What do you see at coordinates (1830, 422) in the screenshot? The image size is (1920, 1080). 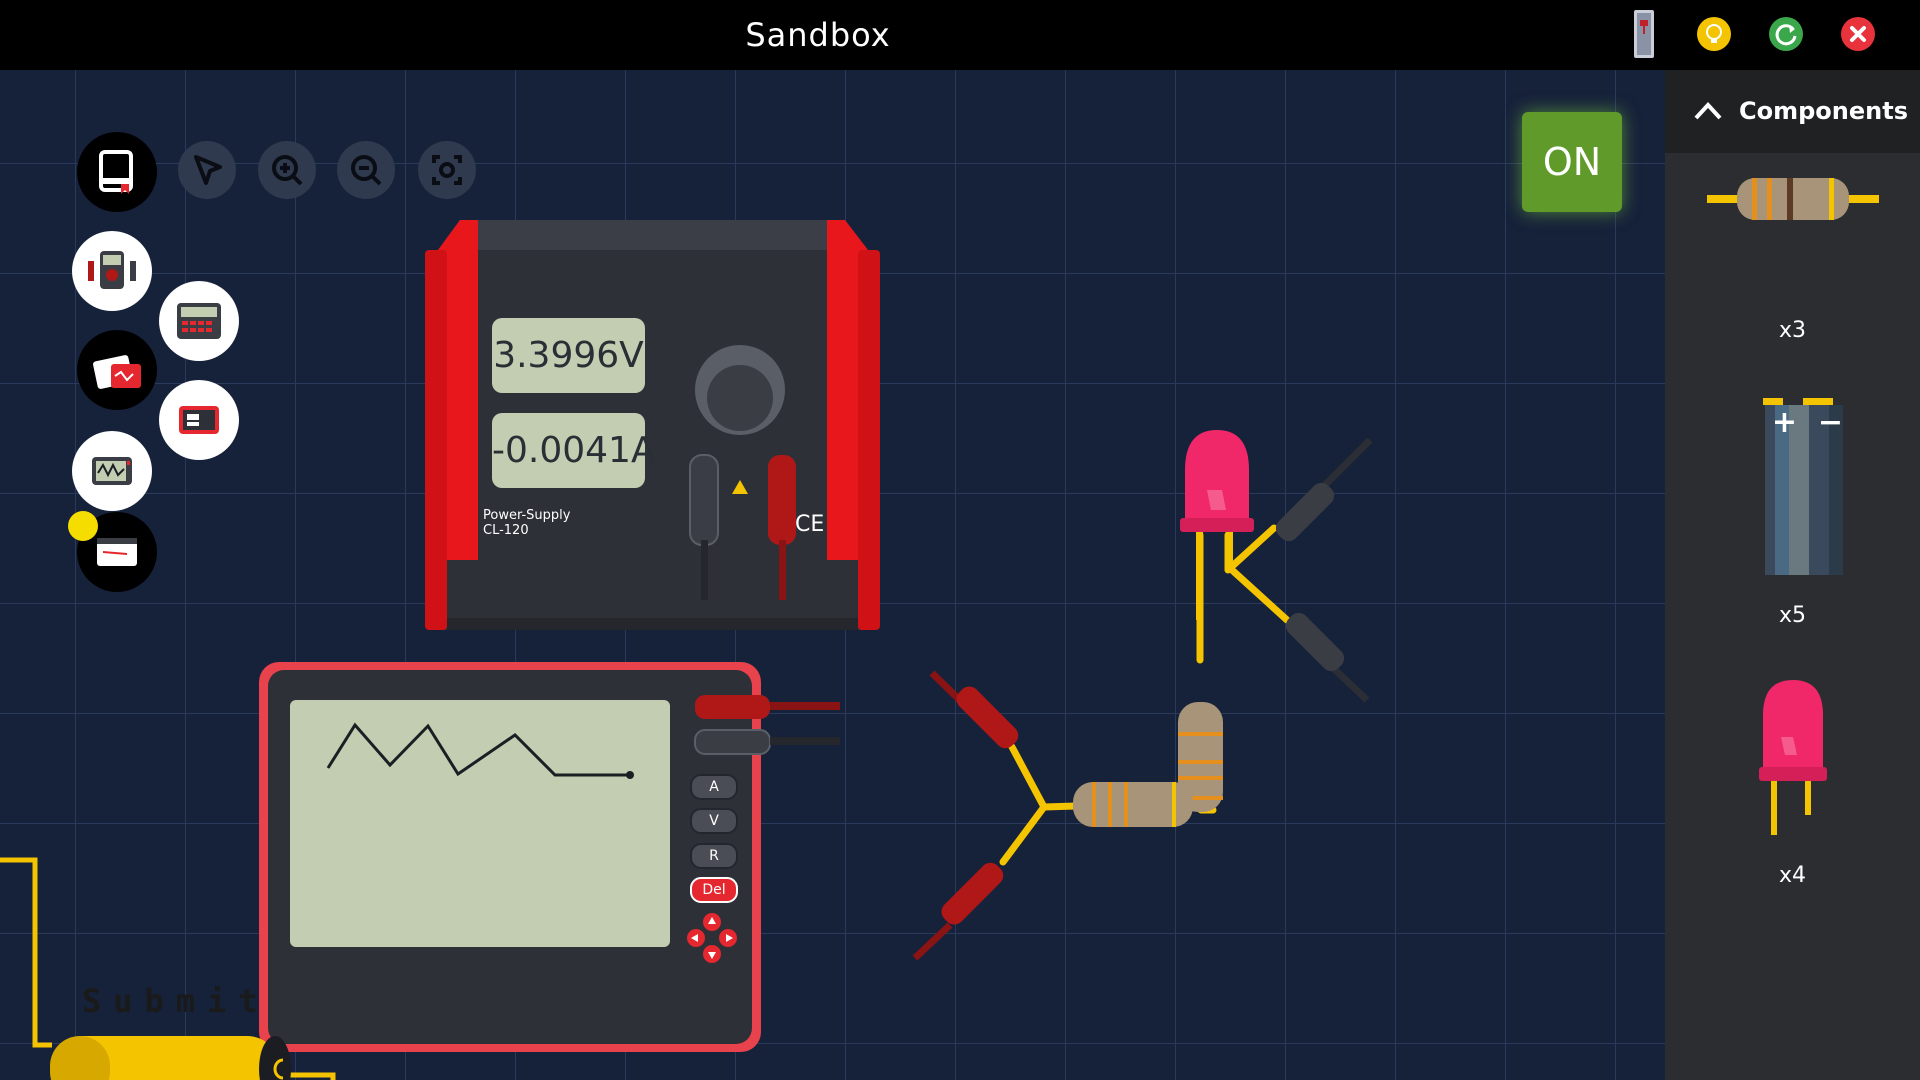 I see `battery-minus-label: −` at bounding box center [1830, 422].